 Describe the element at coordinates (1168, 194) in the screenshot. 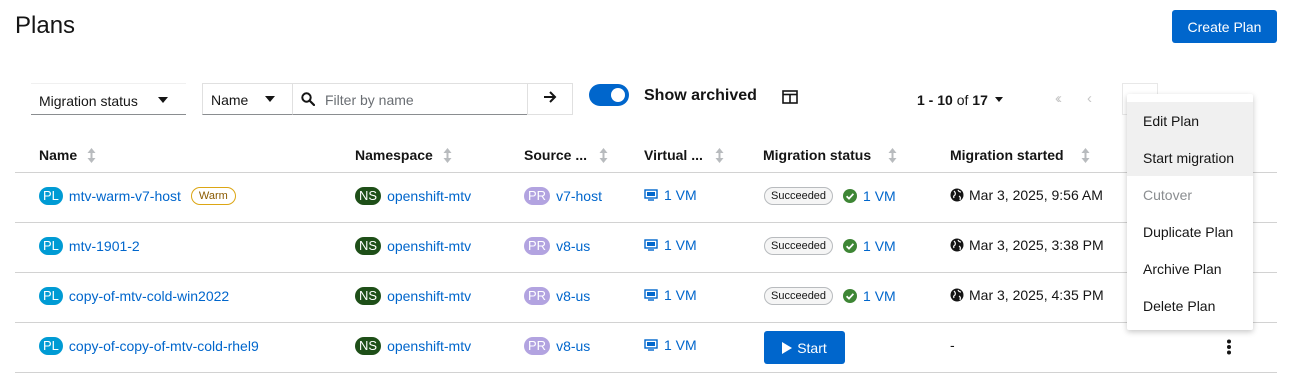

I see `menu-item-cutover: Cutover` at that location.